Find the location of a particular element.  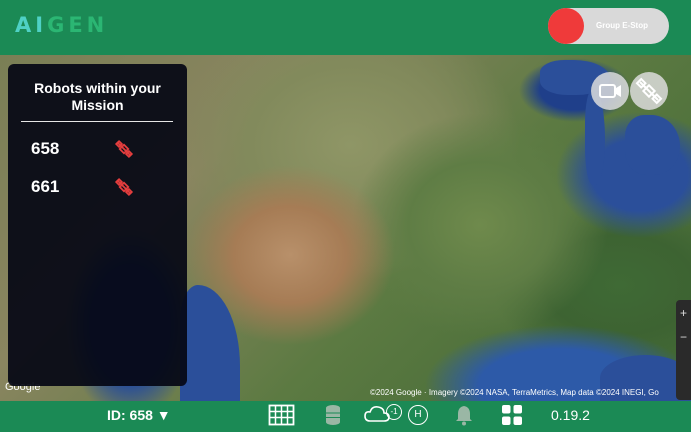

robot-id: 658 is located at coordinates (45, 148).